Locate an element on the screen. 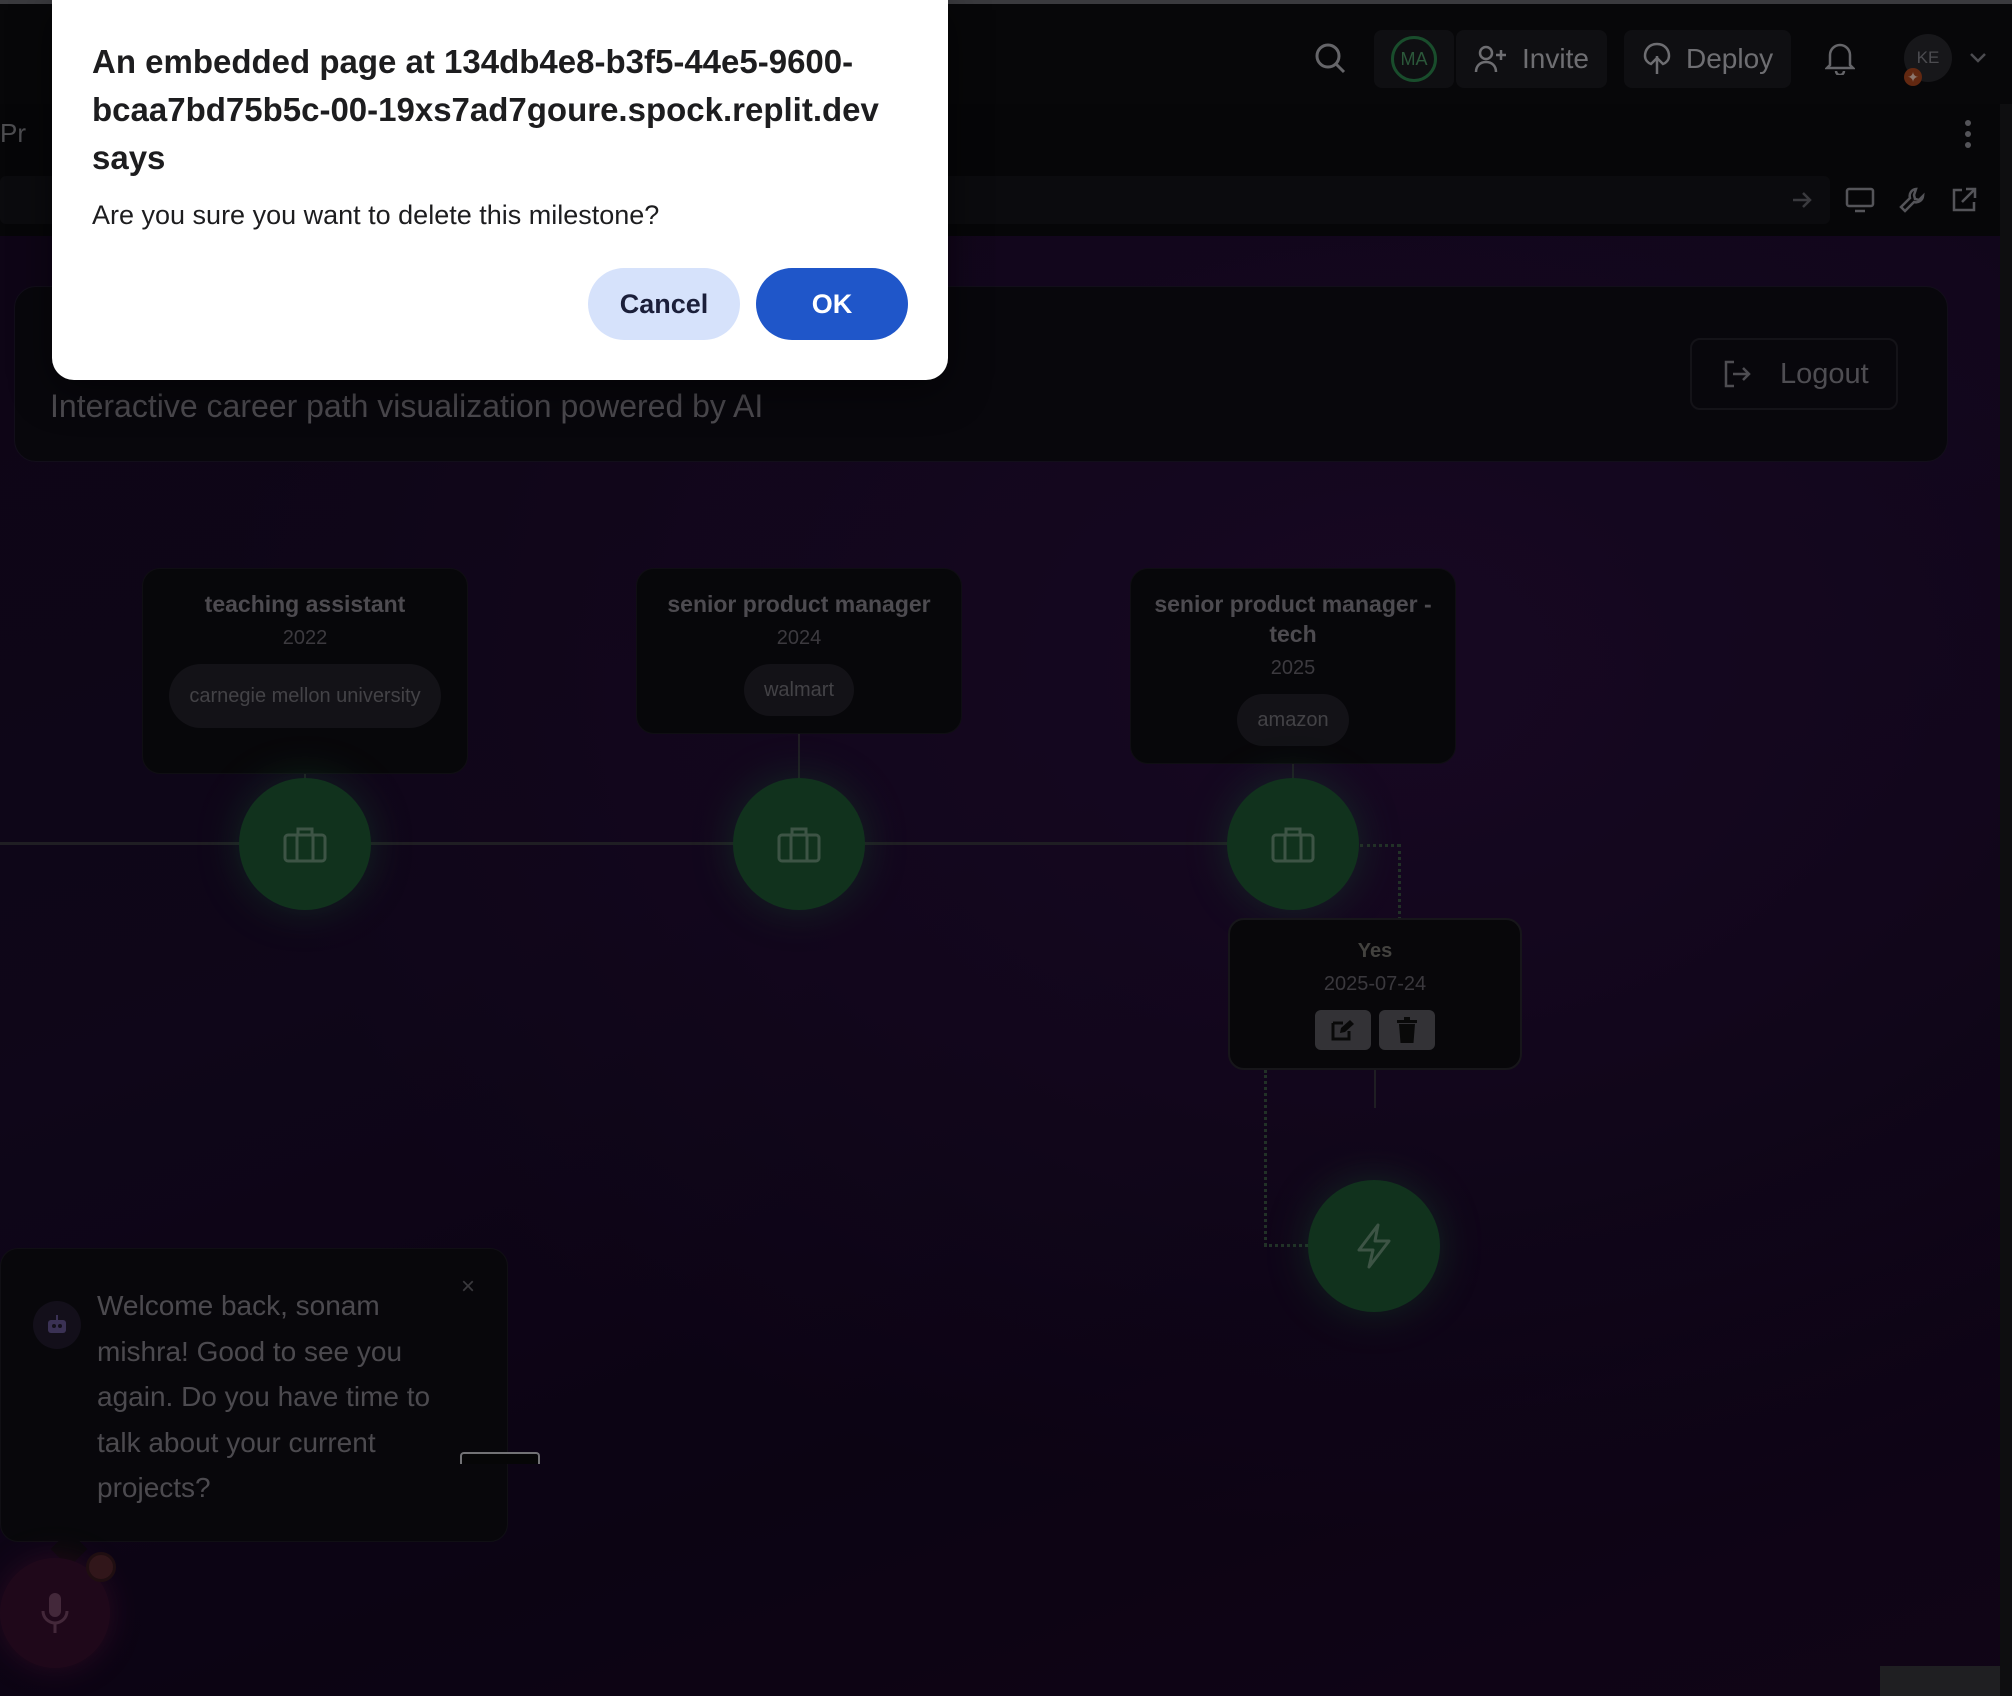 Image resolution: width=2012 pixels, height=1696 pixels. user-initials: KE is located at coordinates (1928, 57).